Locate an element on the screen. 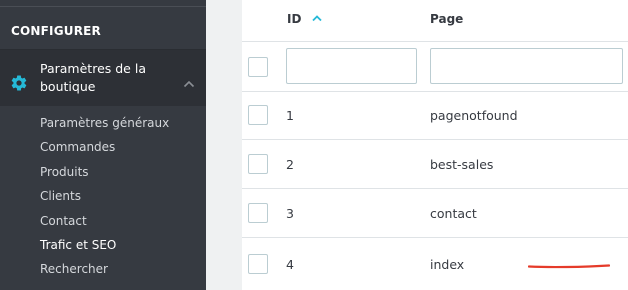 This screenshot has height=290, width=628. sidebar-item-label: Paramètres de la boutique is located at coordinates (110, 78).